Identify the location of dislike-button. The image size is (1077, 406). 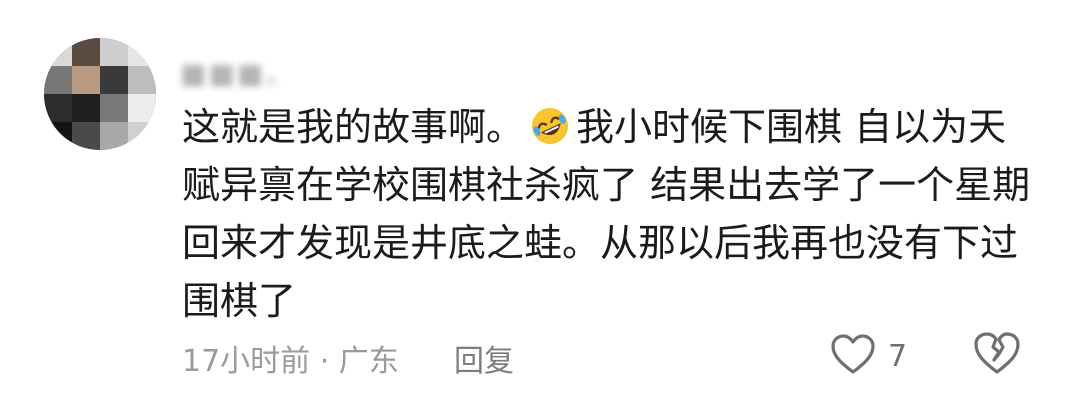
(998, 356).